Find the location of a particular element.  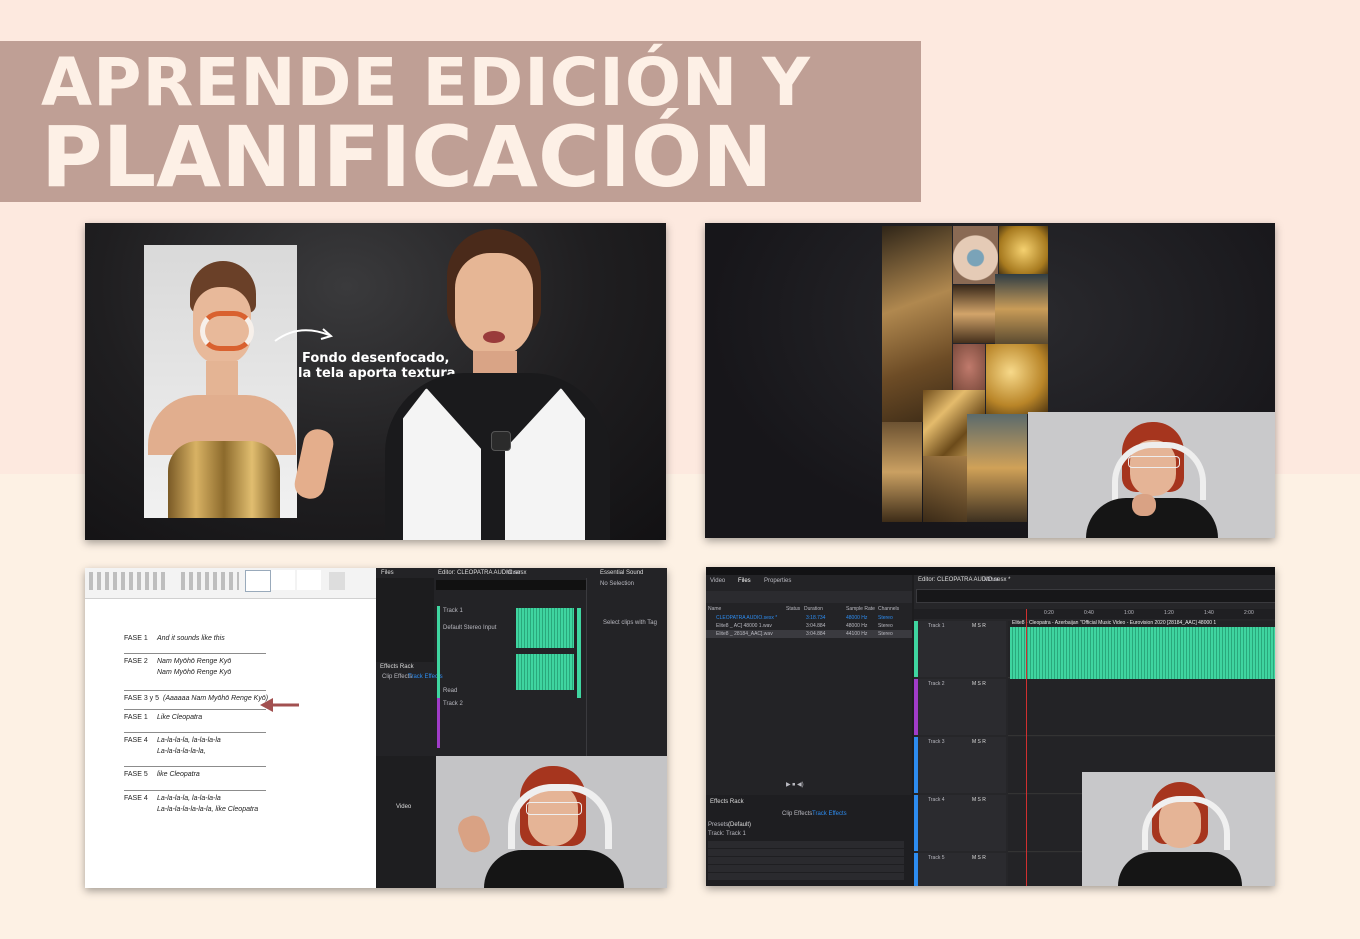

track-name: Track 5 is located at coordinates (936, 858).